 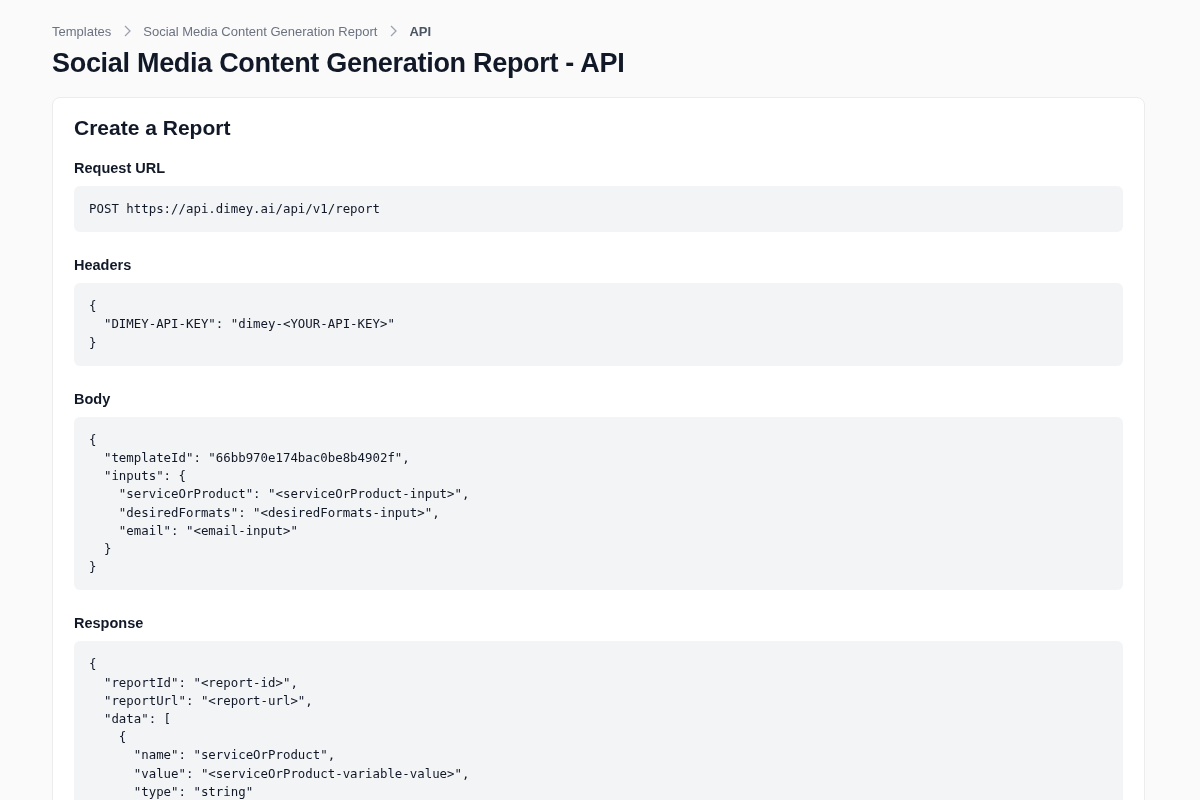 I want to click on breadcrumb-link: Templates, so click(x=82, y=31).